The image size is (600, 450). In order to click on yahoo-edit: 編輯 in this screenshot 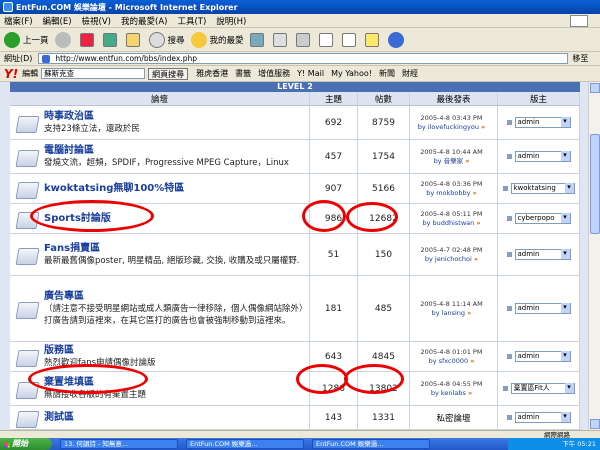, I will do `click(30, 73)`.